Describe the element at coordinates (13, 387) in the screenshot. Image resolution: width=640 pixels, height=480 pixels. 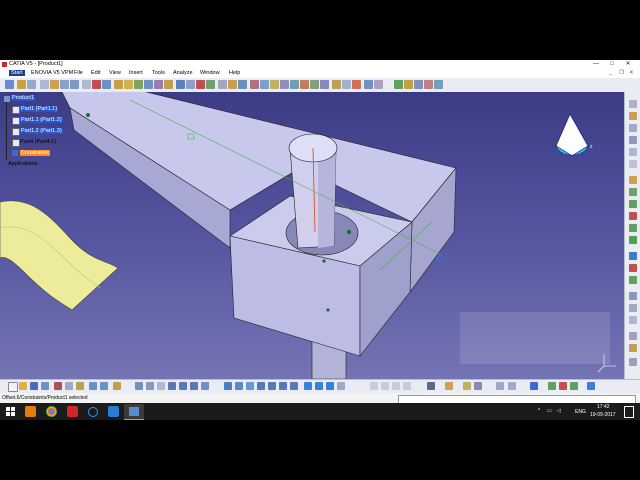
I see `new-icon` at that location.